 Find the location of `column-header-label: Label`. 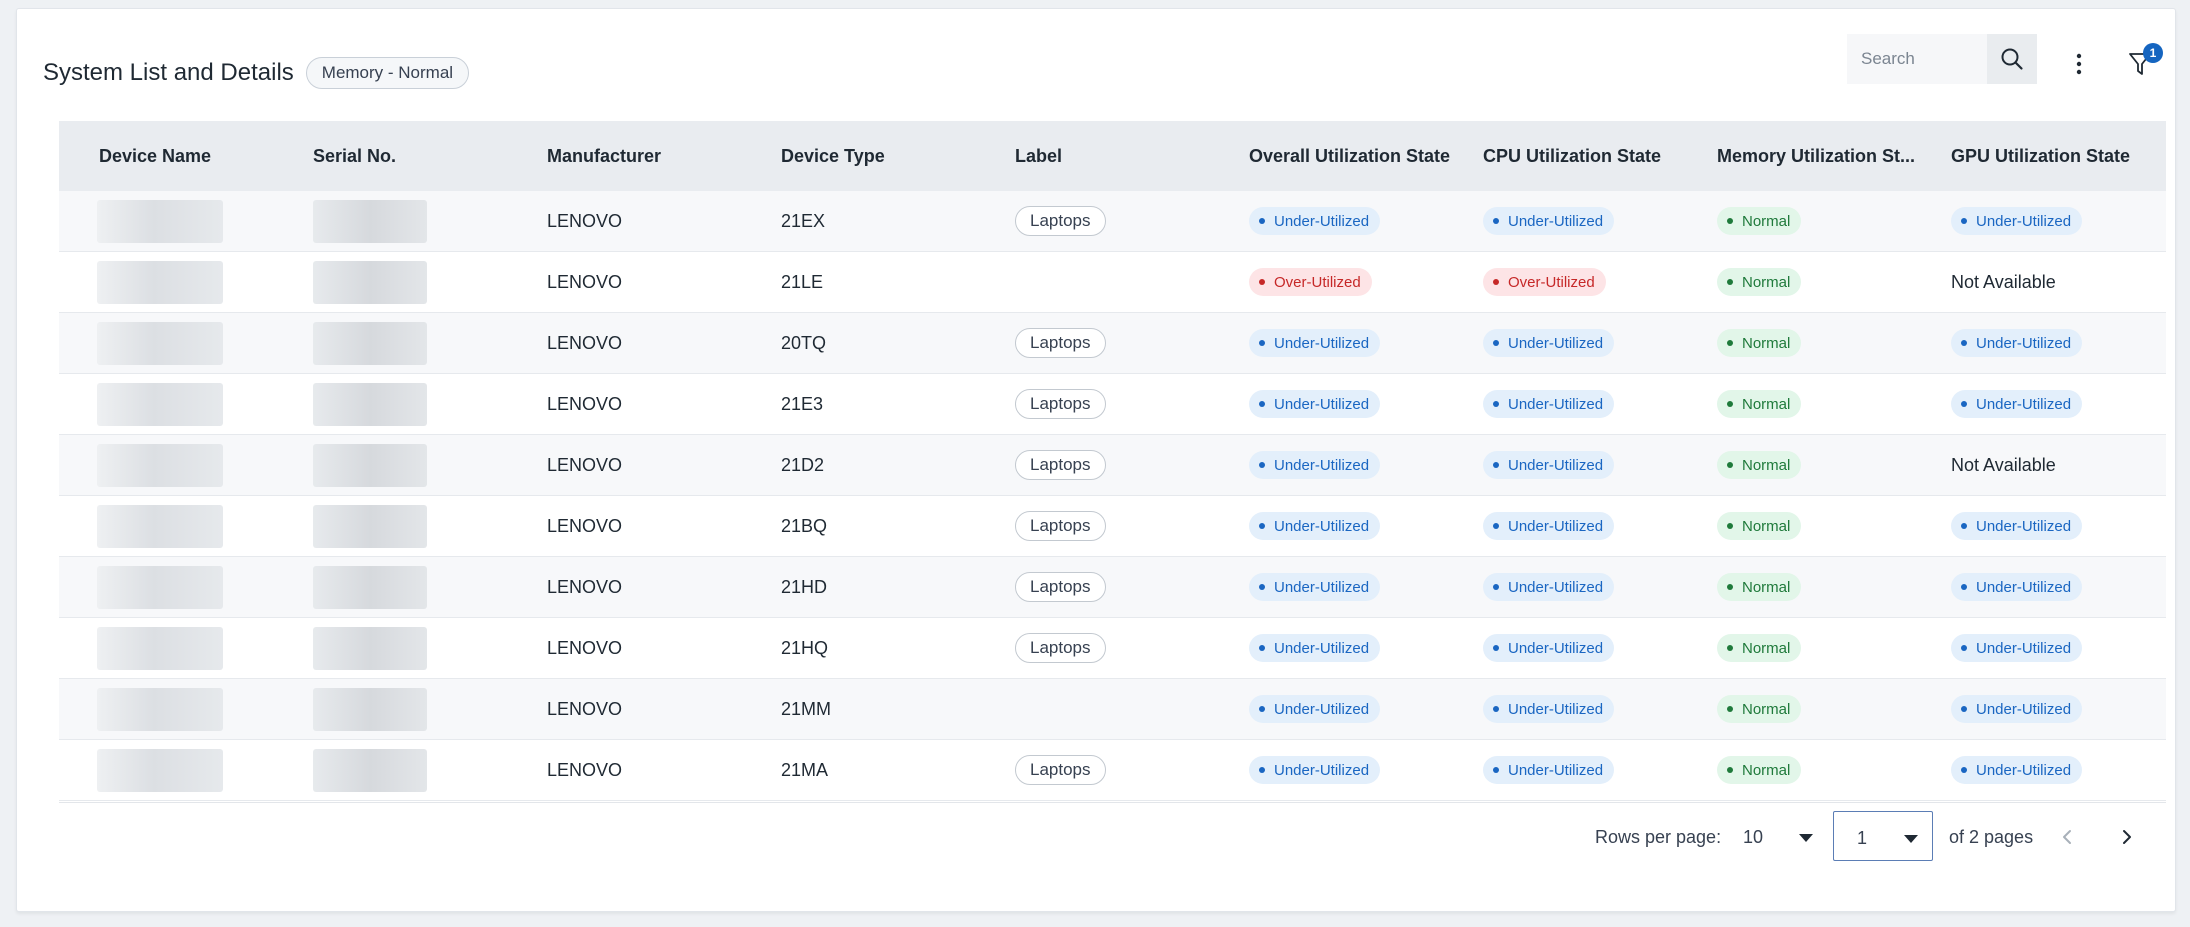

column-header-label: Label is located at coordinates (1038, 156).